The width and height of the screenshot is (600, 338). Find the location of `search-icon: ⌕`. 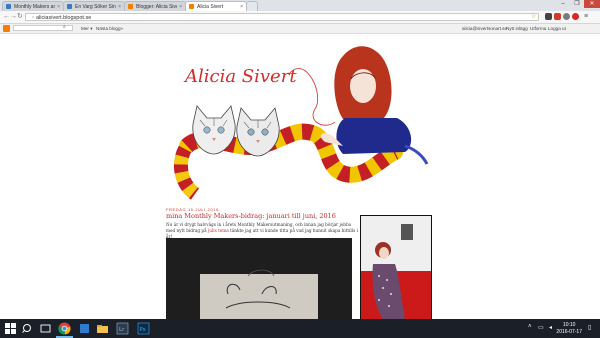

search-icon: ⌕ is located at coordinates (64, 27).